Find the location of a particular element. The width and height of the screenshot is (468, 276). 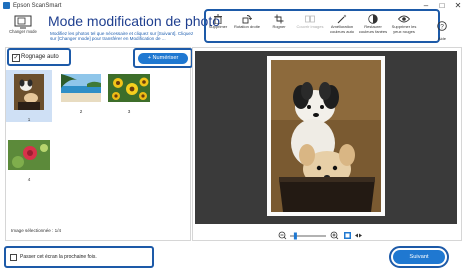

magic-wand-icon is located at coordinates (342, 19).